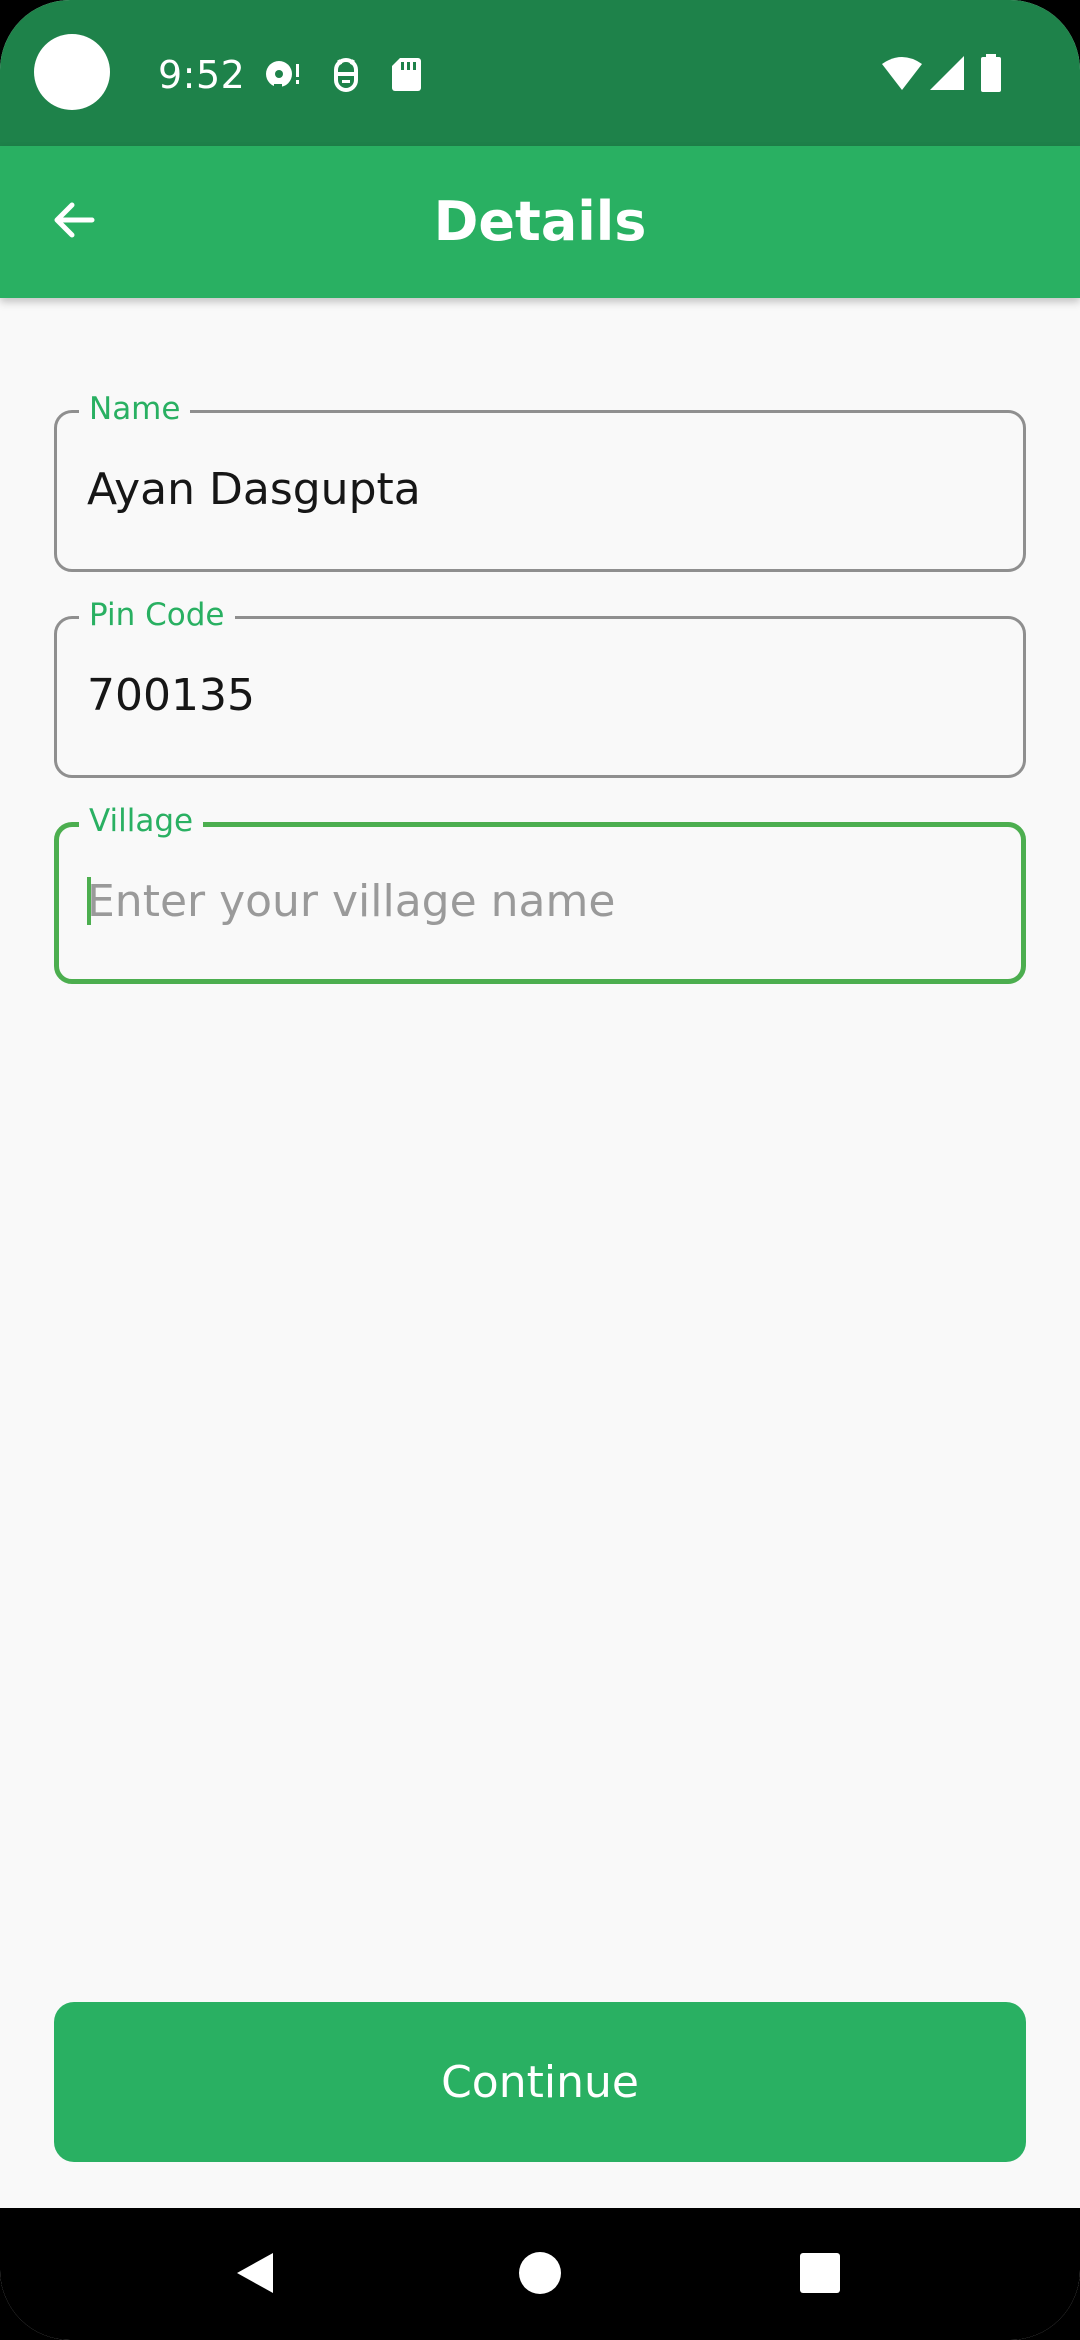 This screenshot has height=2340, width=1080. I want to click on page-title: Details, so click(540, 221).